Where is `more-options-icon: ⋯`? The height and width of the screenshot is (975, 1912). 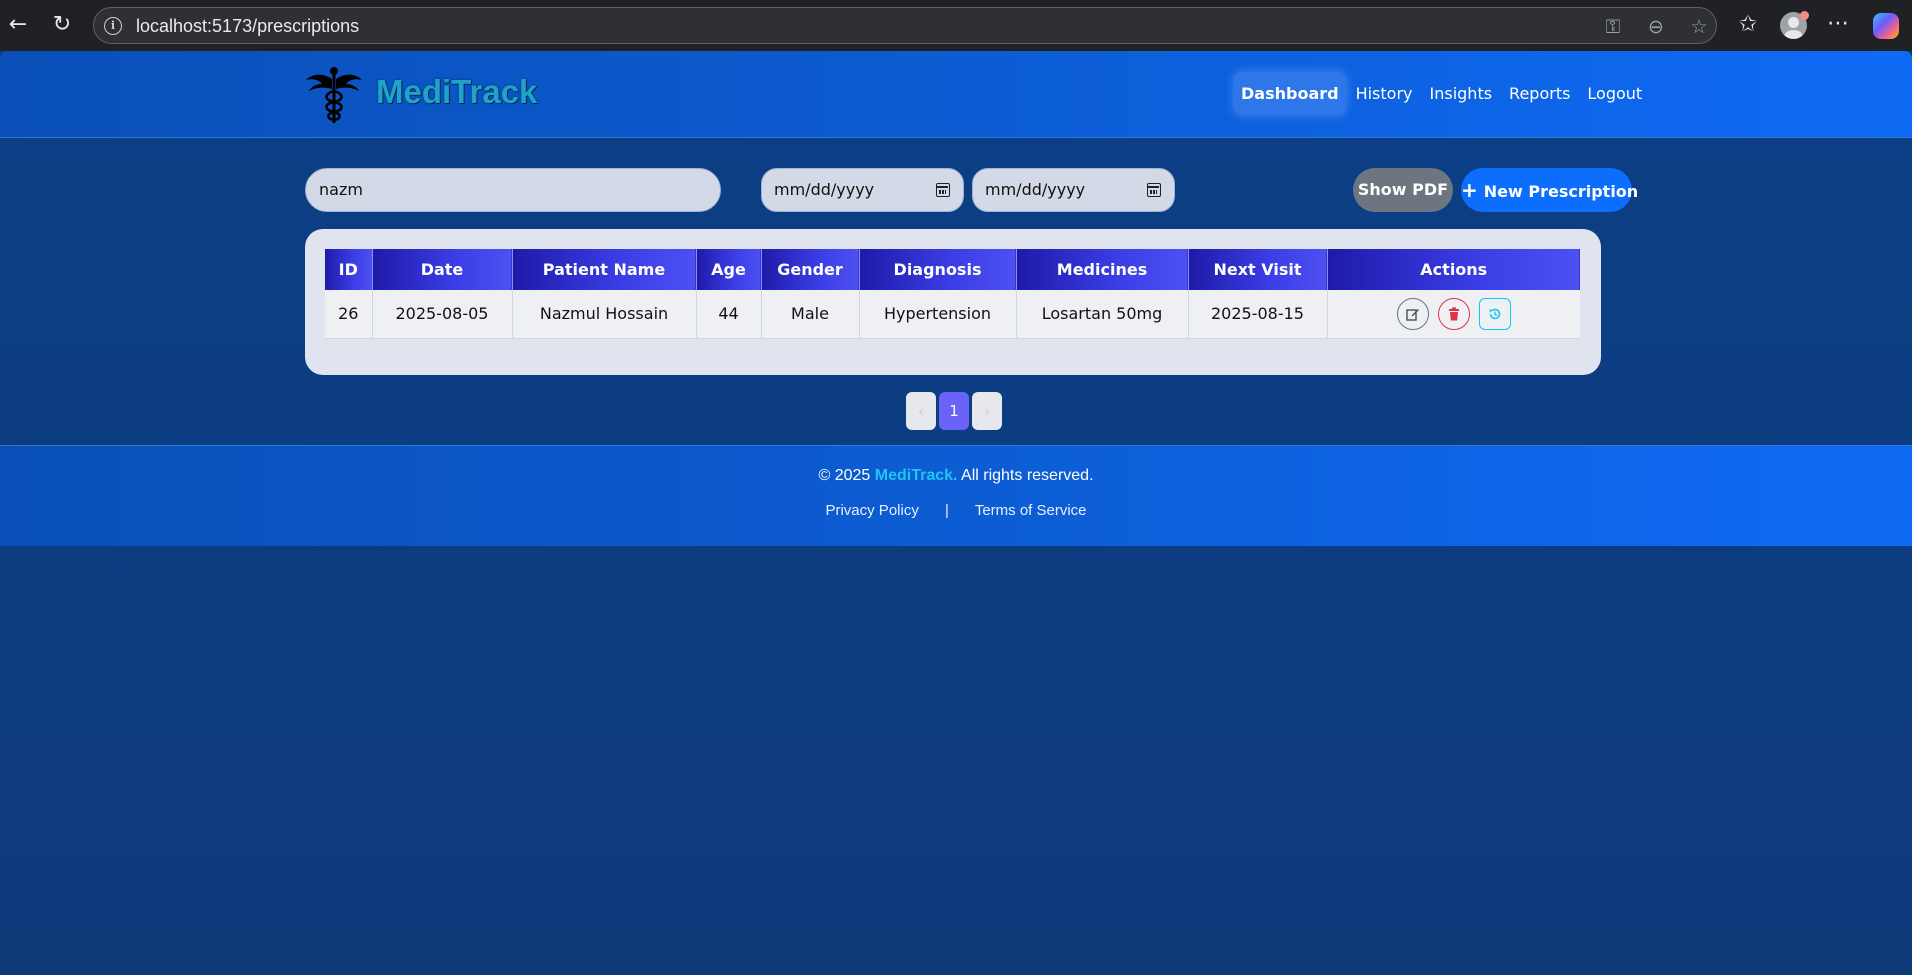
more-options-icon: ⋯ is located at coordinates (1838, 24).